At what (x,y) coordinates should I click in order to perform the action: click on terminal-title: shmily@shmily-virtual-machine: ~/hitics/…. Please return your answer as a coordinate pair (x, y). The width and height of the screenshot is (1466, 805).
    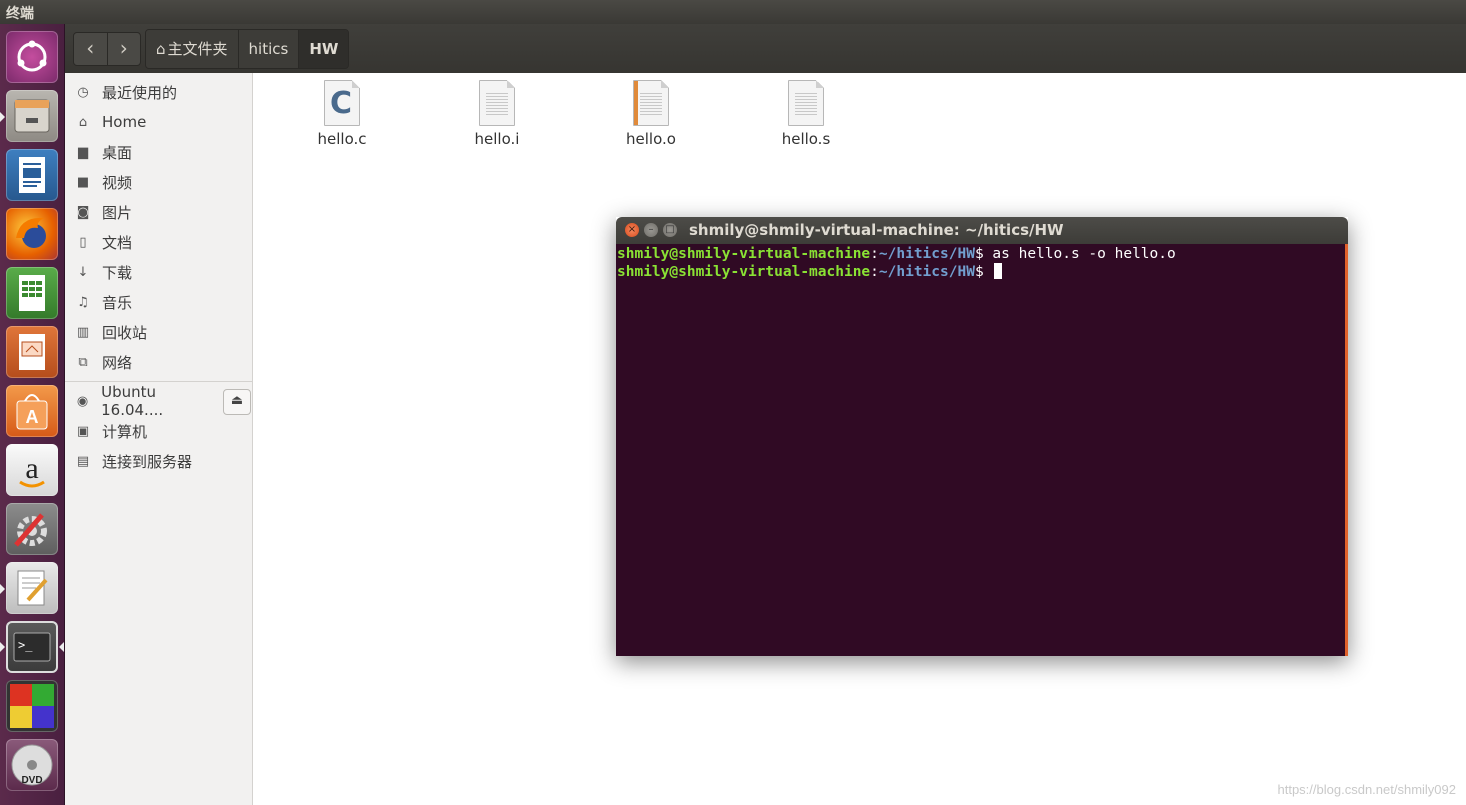
    Looking at the image, I should click on (876, 230).